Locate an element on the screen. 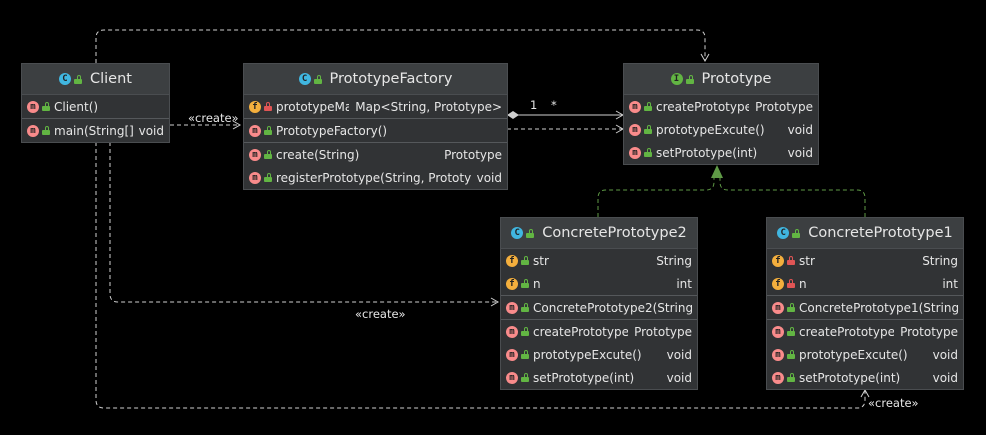 This screenshot has height=435, width=986. member-name: ConcretePrototype2(String) is located at coordinates (612, 307).